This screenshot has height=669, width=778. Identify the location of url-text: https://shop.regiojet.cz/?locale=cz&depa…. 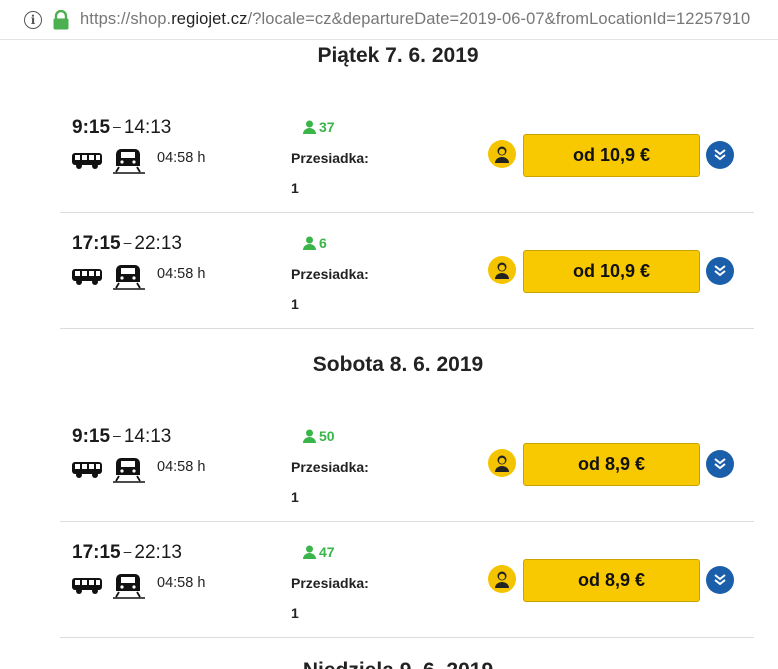
(415, 19).